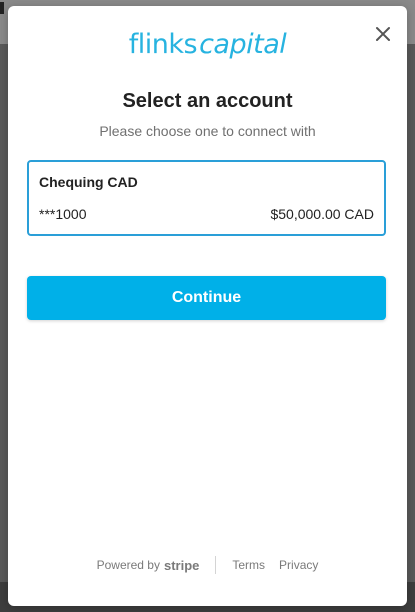  What do you see at coordinates (128, 565) in the screenshot?
I see `powered-by-label: Powered by` at bounding box center [128, 565].